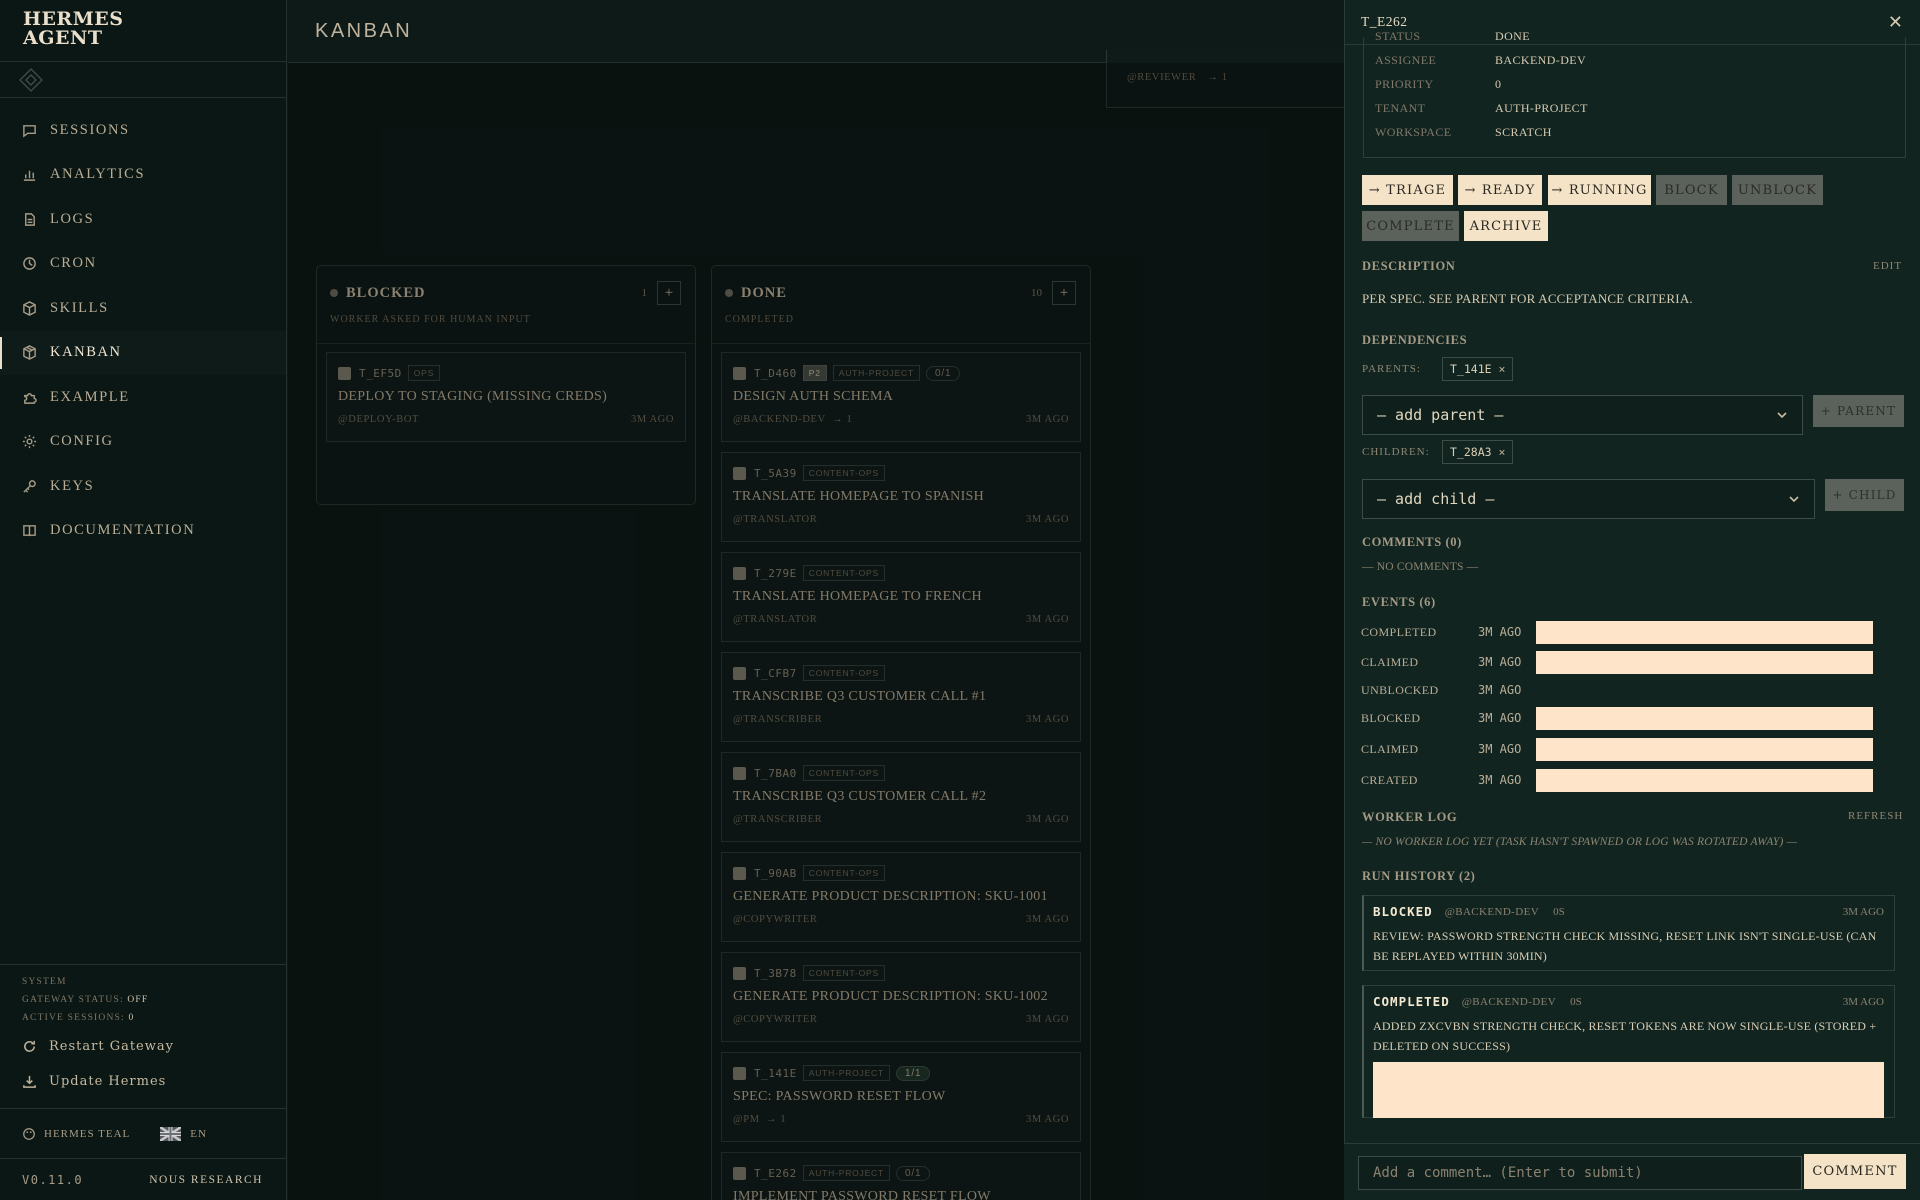  What do you see at coordinates (29, 1133) in the screenshot?
I see `palette-icon` at bounding box center [29, 1133].